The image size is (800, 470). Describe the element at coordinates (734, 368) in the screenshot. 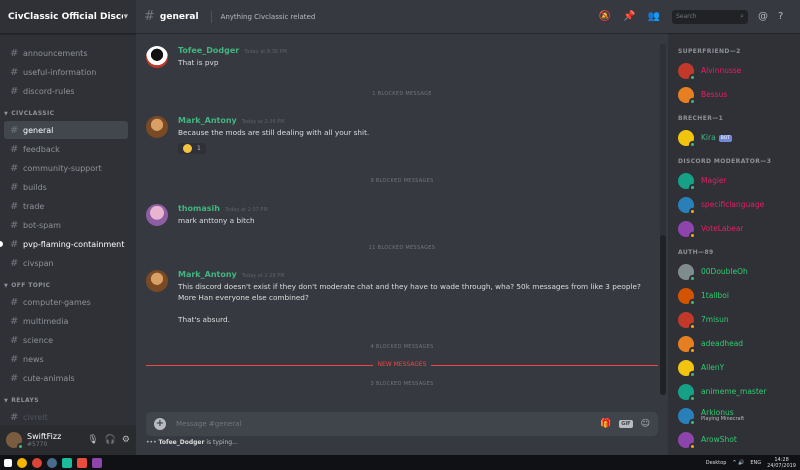

I see `member-item: AllenY` at that location.